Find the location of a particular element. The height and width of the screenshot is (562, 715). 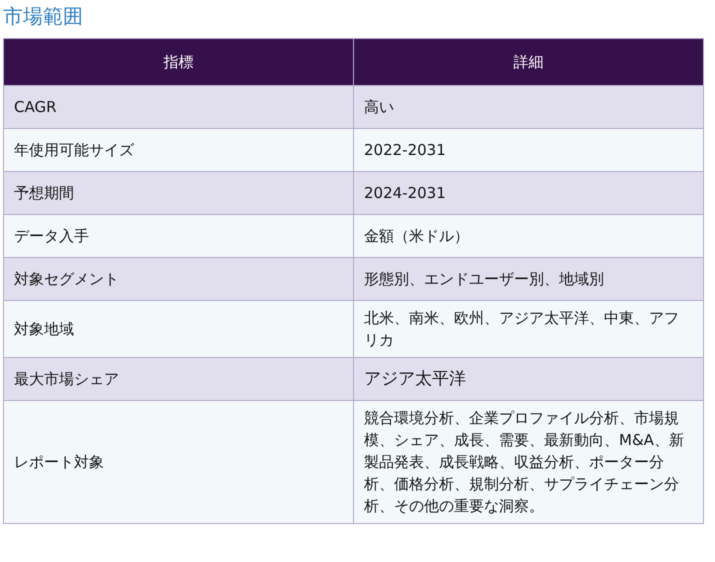

table-cell: データ入手 is located at coordinates (179, 236).